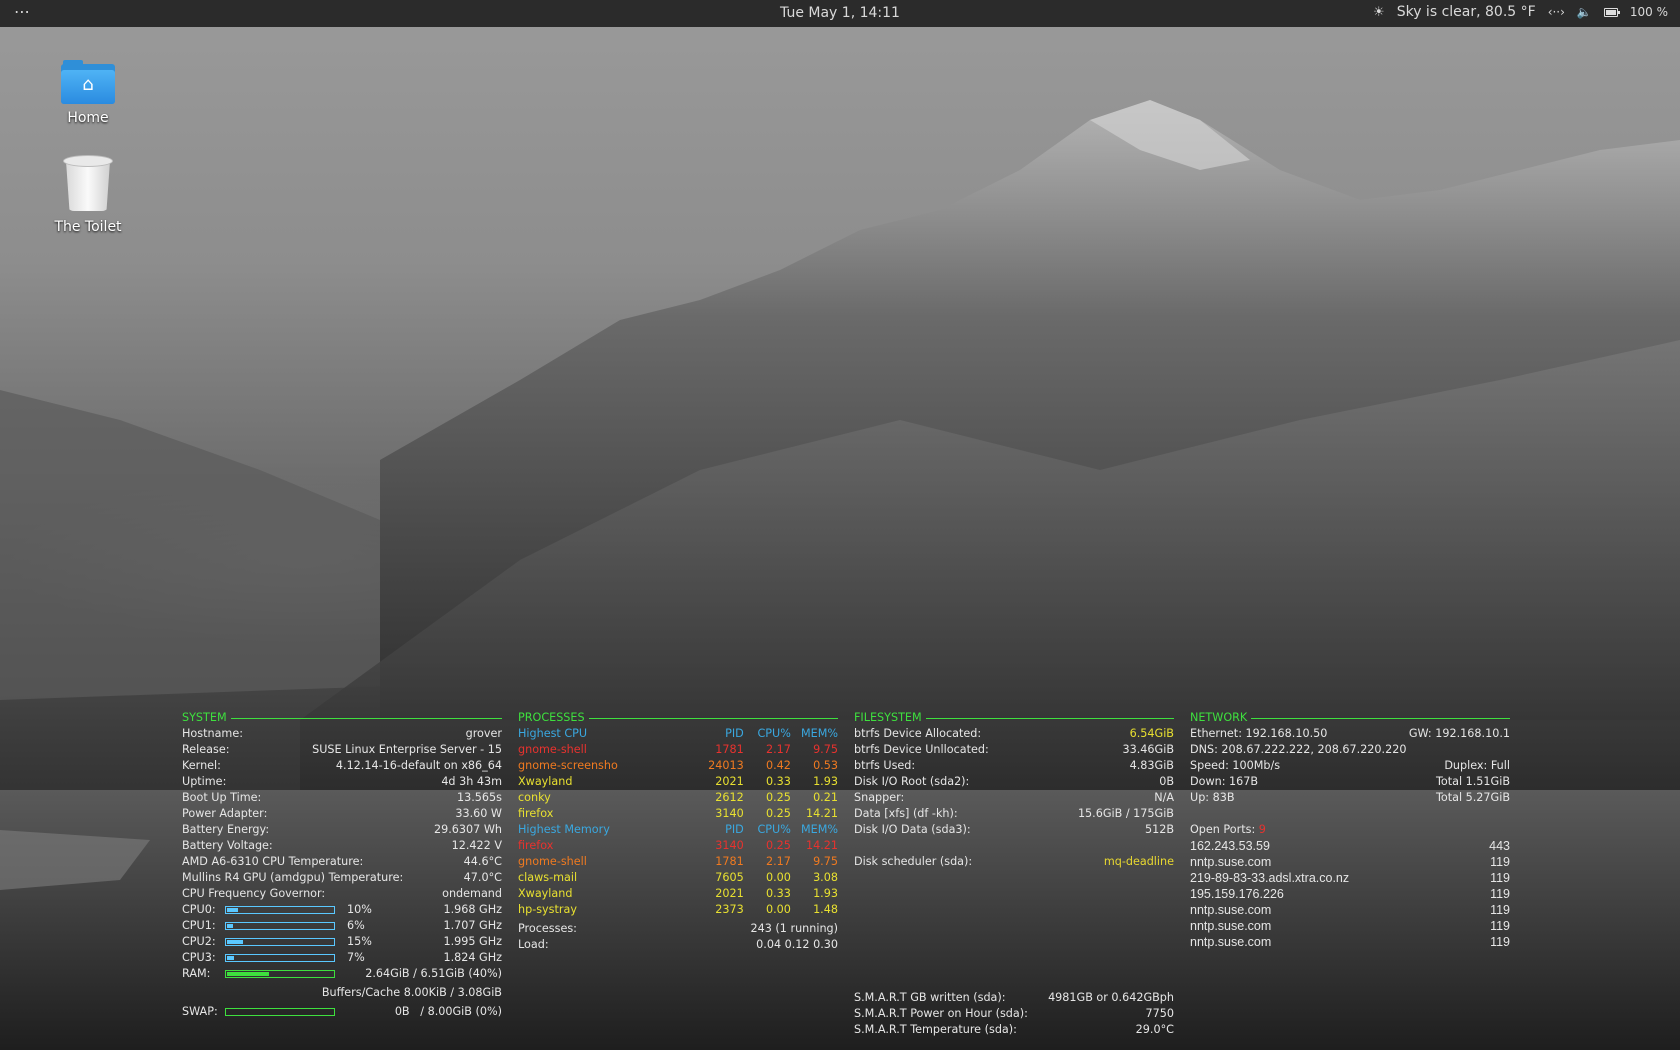  Describe the element at coordinates (921, 749) in the screenshot. I see `filesystem-row-key: btrfs Device Unllocated:` at that location.